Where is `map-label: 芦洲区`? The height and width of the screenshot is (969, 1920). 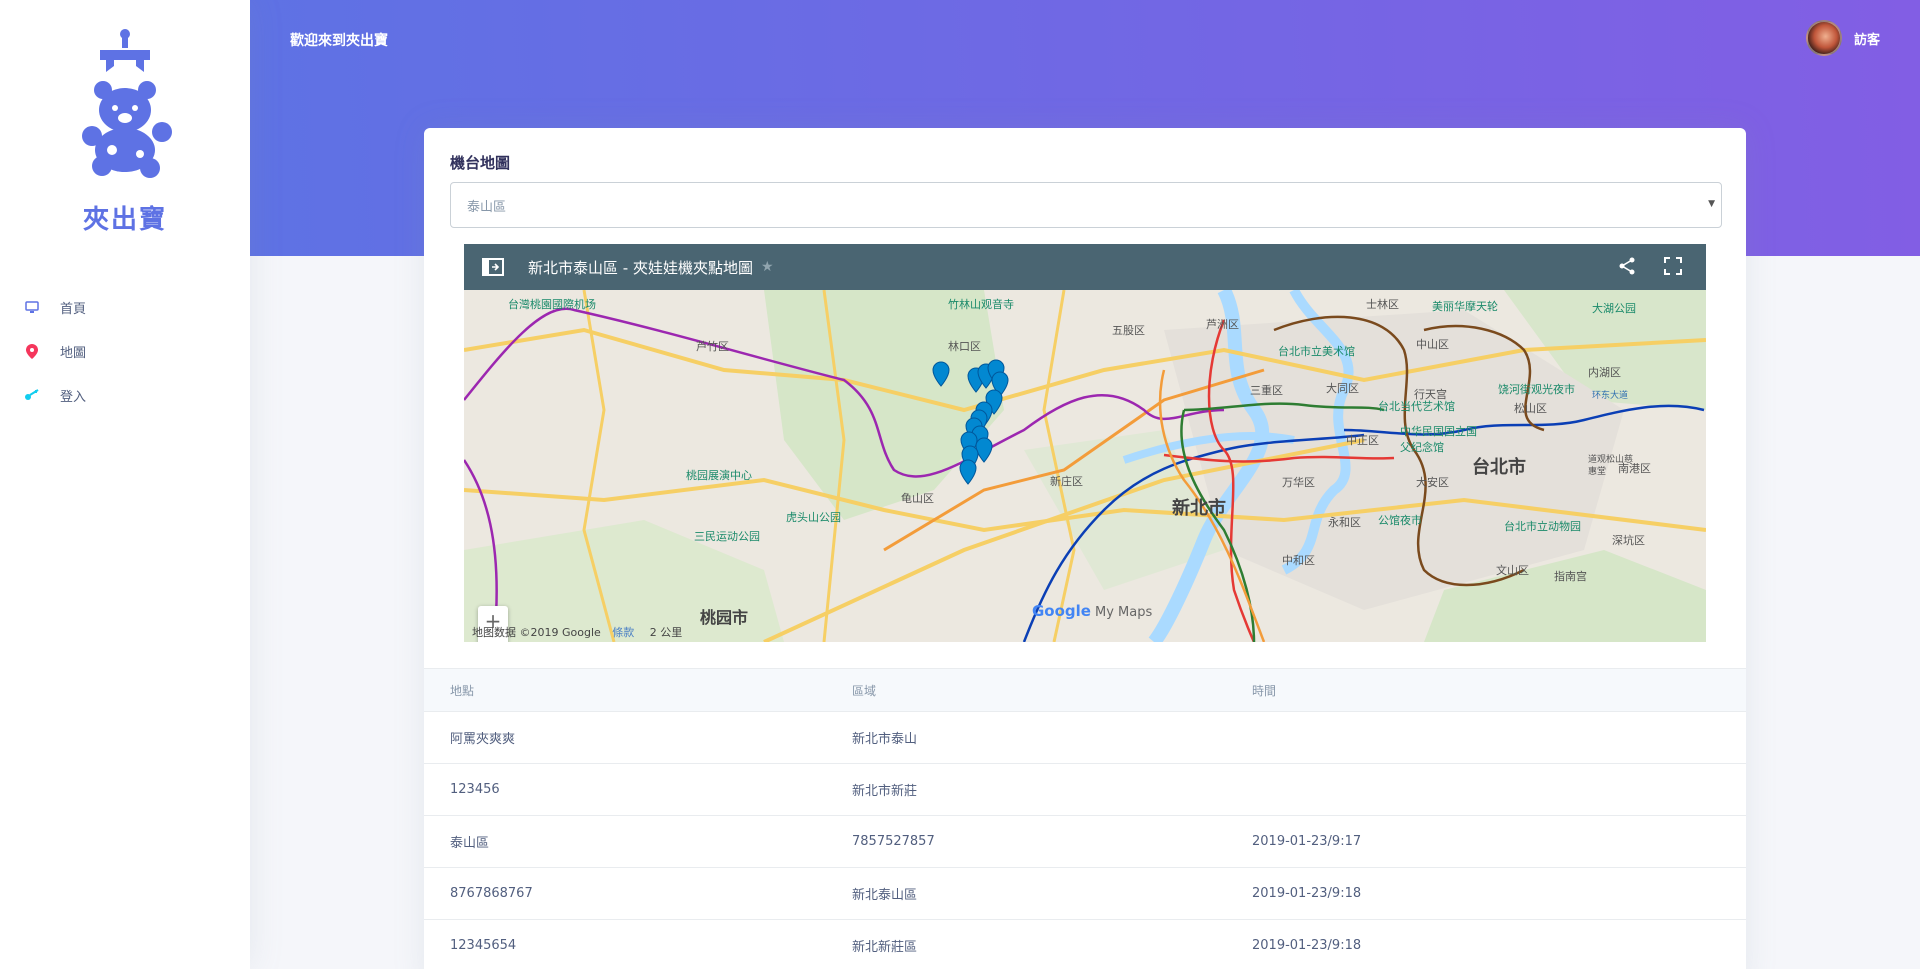
map-label: 芦洲区 is located at coordinates (1222, 324).